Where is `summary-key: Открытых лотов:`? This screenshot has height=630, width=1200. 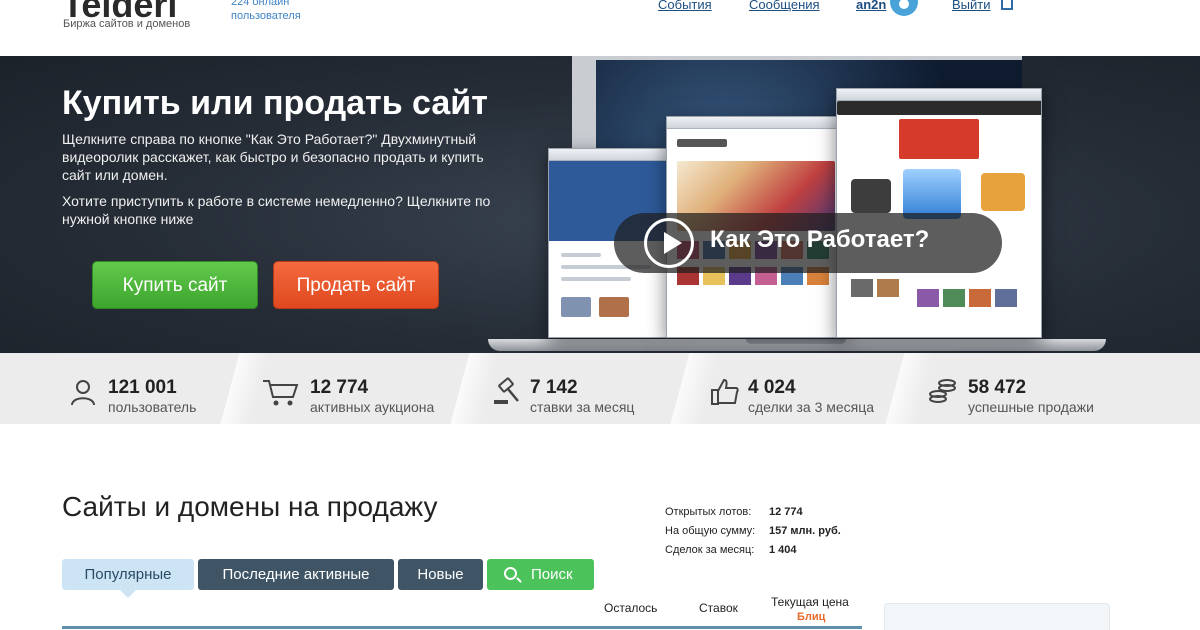
summary-key: Открытых лотов: is located at coordinates (708, 512).